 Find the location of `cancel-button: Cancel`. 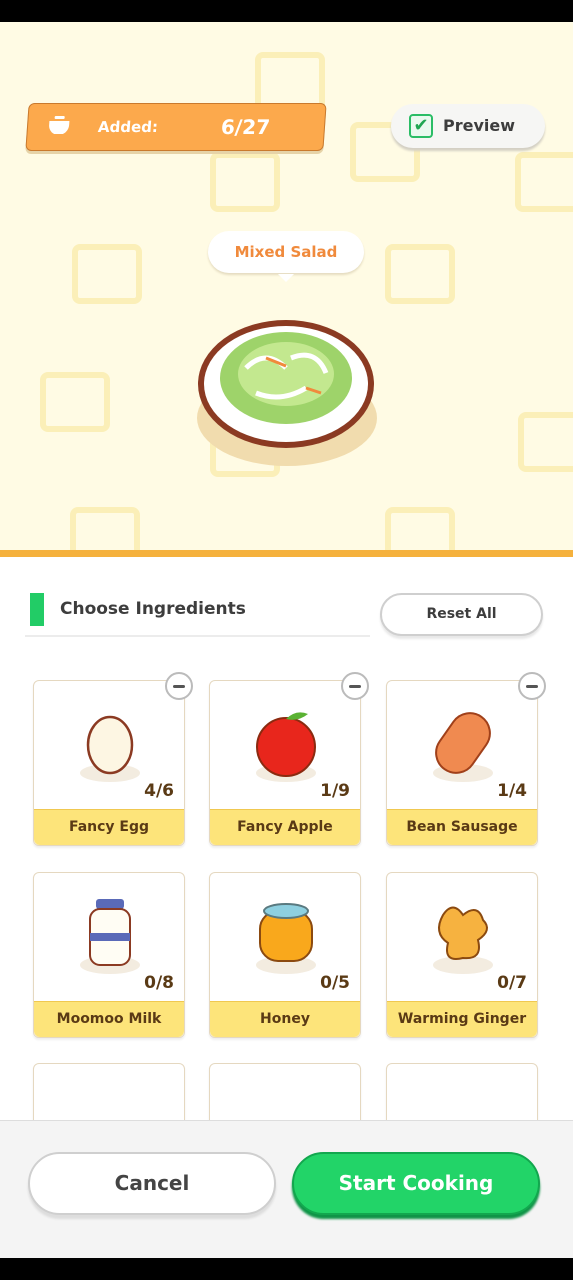

cancel-button: Cancel is located at coordinates (152, 1183).